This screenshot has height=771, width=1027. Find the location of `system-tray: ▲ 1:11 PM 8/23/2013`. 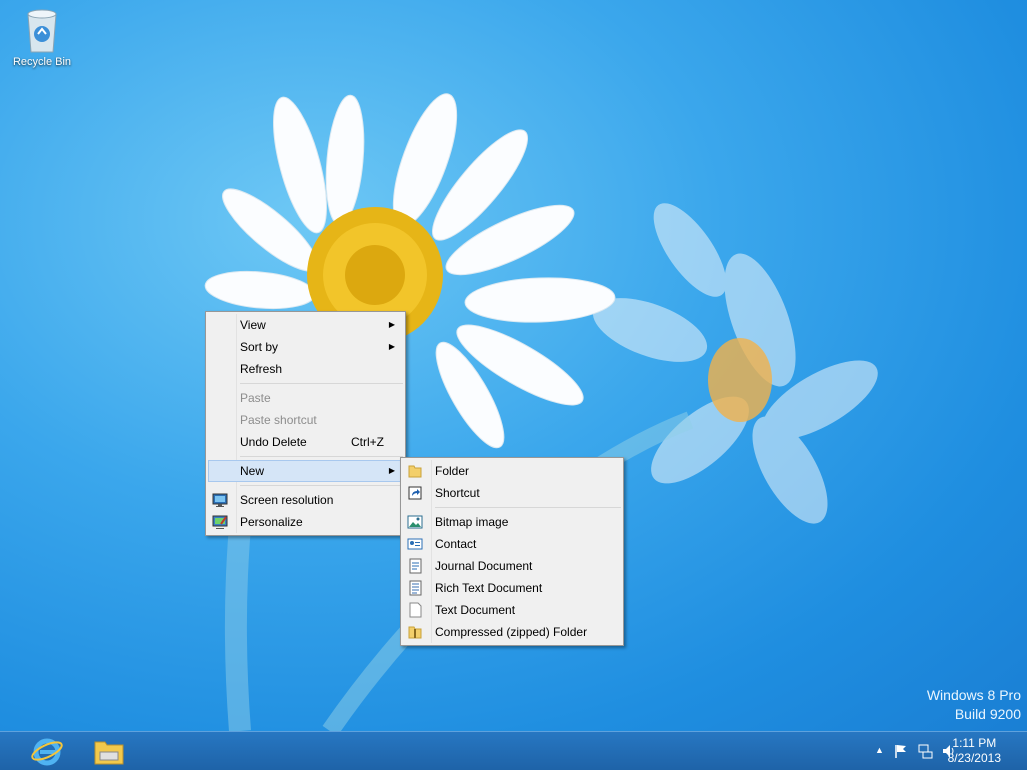

system-tray: ▲ 1:11 PM 8/23/2013 is located at coordinates (927, 751).